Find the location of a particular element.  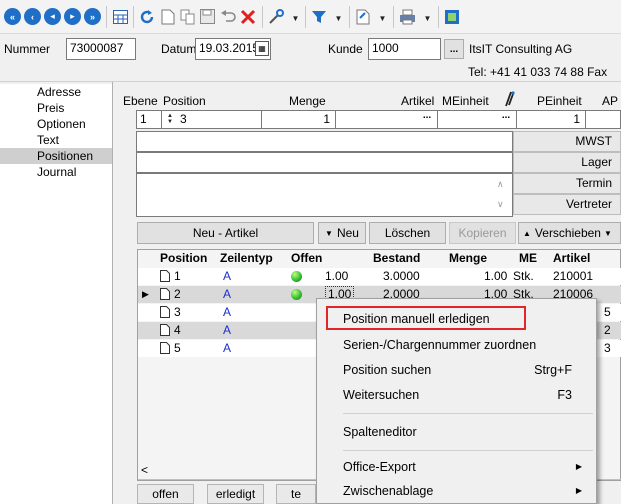

scroll-down-icon: ∨ is located at coordinates (500, 204).